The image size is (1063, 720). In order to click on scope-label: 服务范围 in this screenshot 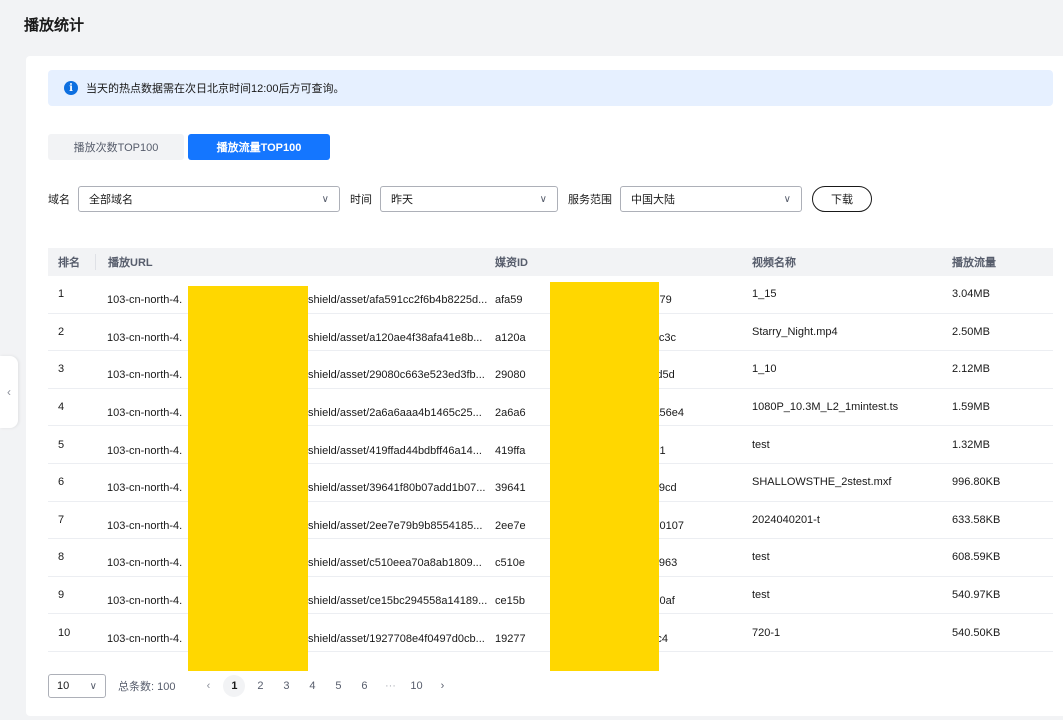, I will do `click(590, 200)`.